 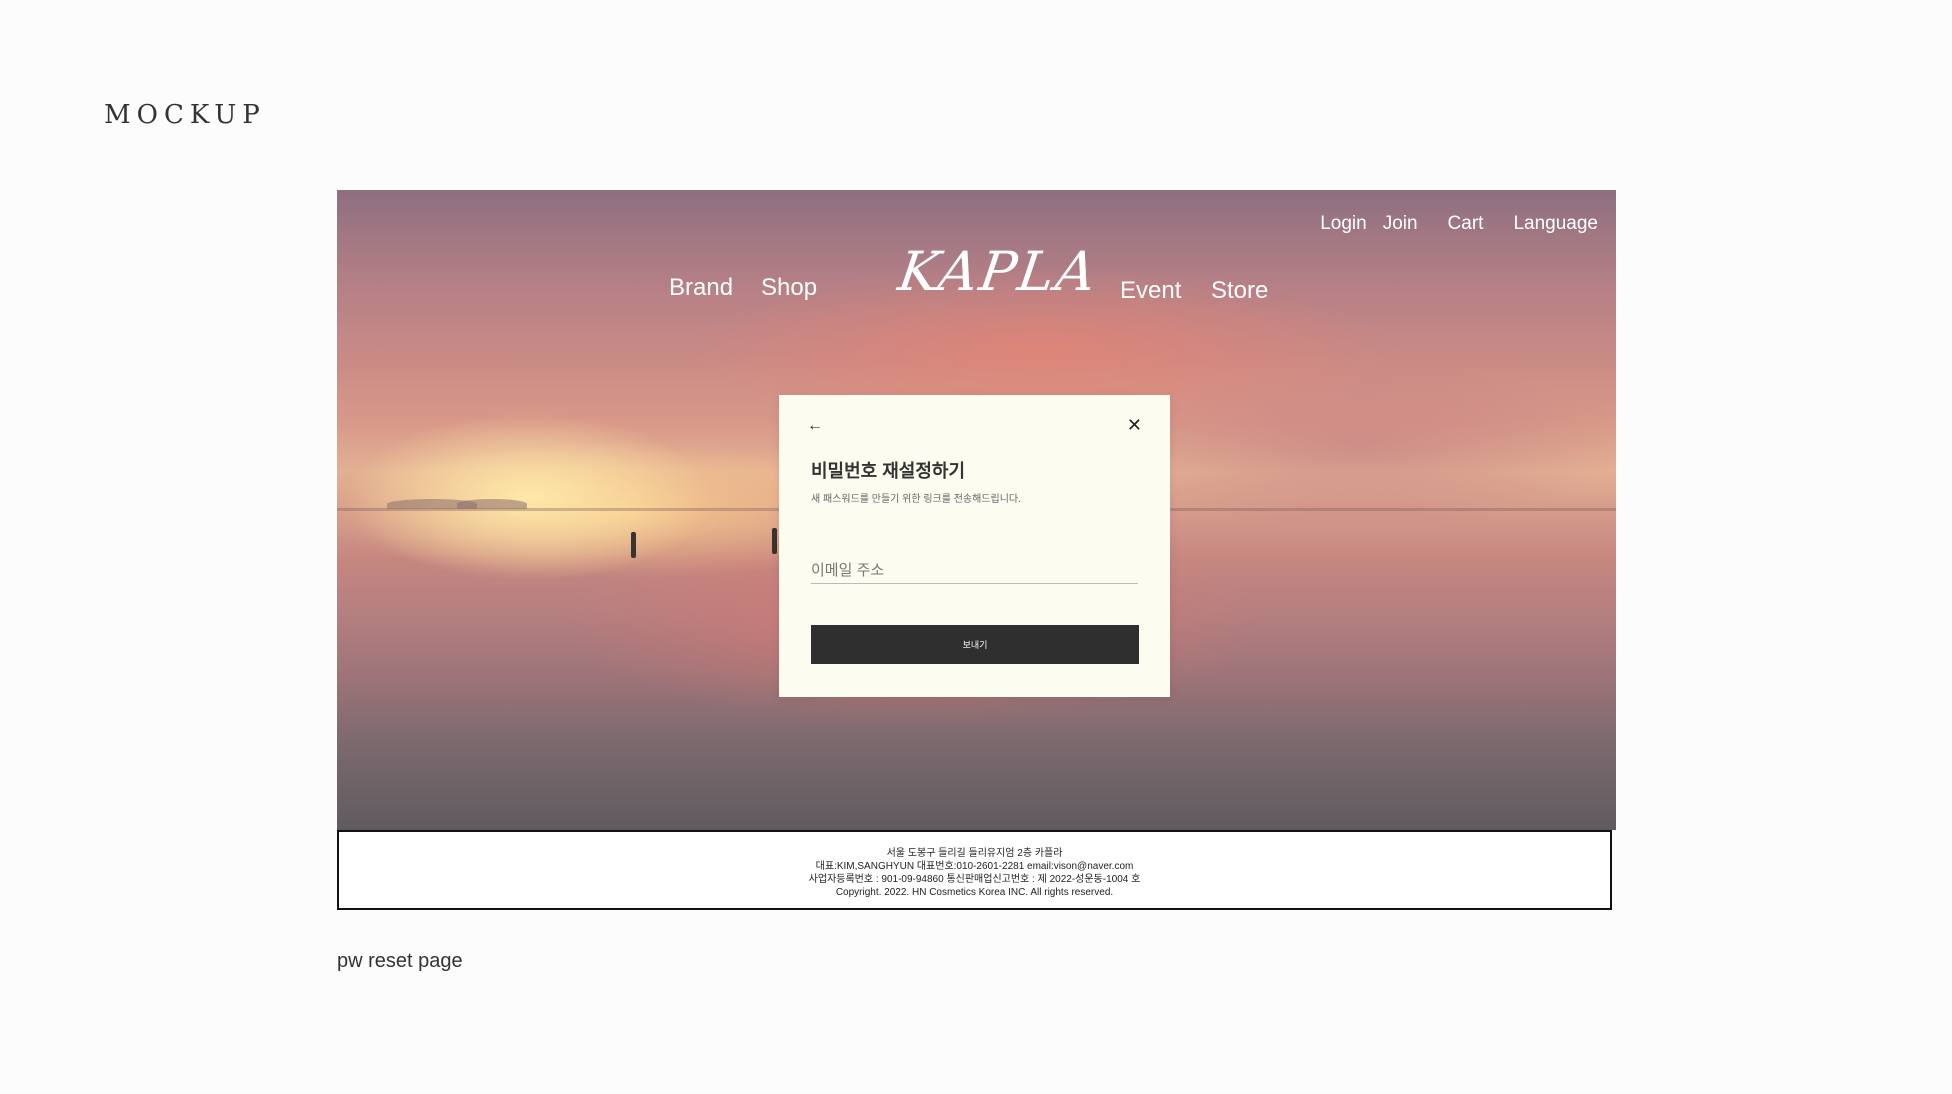 What do you see at coordinates (916, 499) in the screenshot?
I see `modal-subtitle: 새 패스워드를 만들기 위한 링크를 전송해드립니다.` at bounding box center [916, 499].